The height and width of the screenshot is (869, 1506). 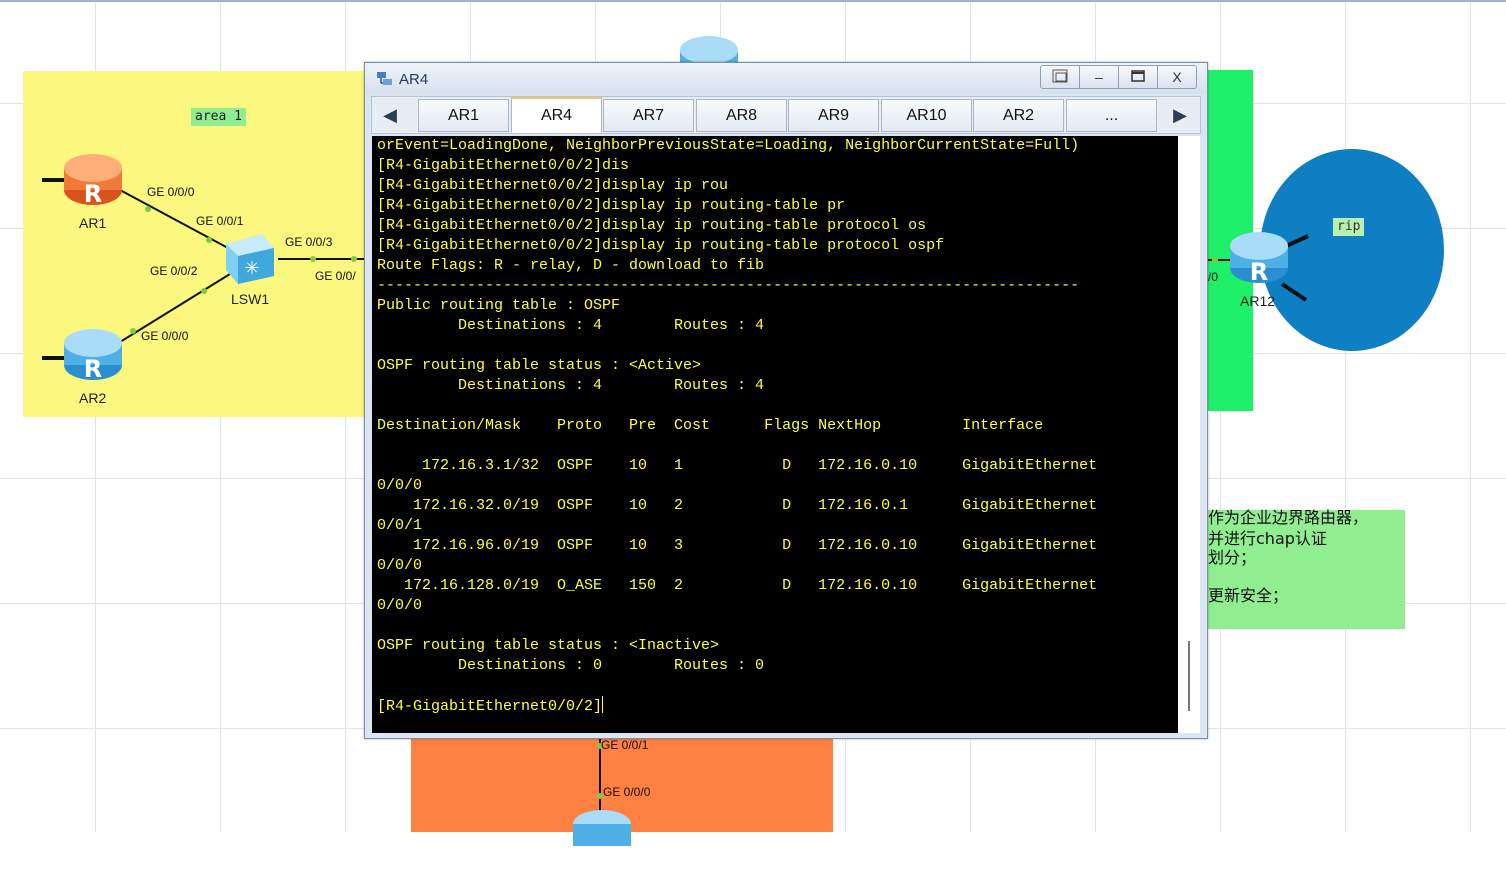 I want to click on maximize-button, so click(x=1138, y=77).